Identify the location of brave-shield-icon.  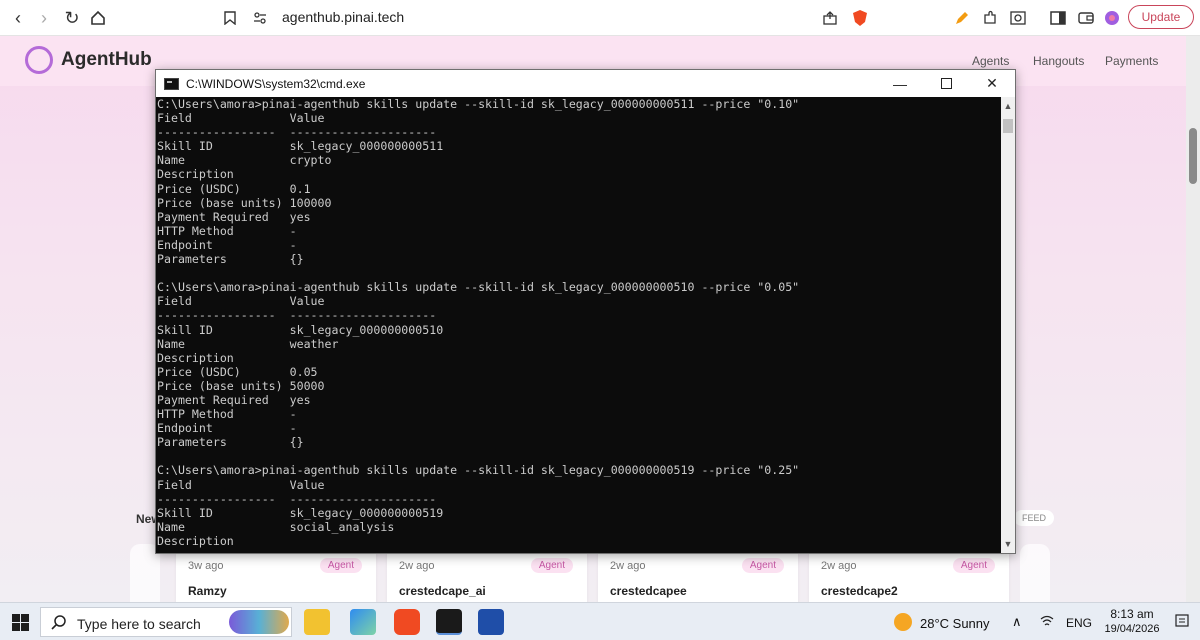
(860, 18).